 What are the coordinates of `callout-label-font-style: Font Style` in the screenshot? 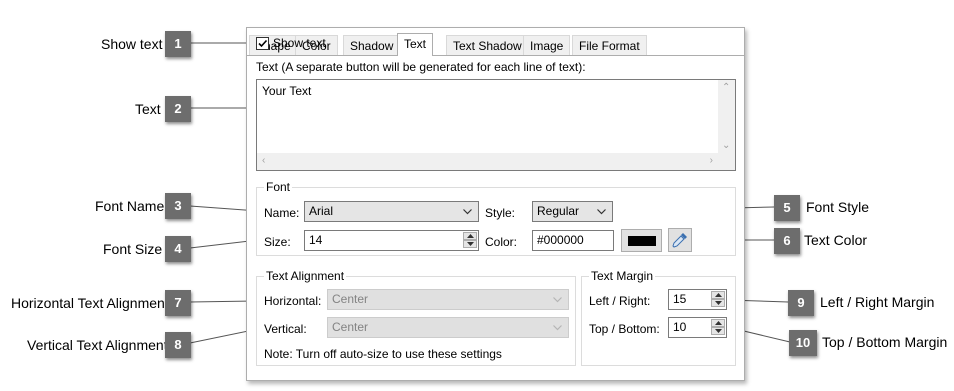 It's located at (838, 207).